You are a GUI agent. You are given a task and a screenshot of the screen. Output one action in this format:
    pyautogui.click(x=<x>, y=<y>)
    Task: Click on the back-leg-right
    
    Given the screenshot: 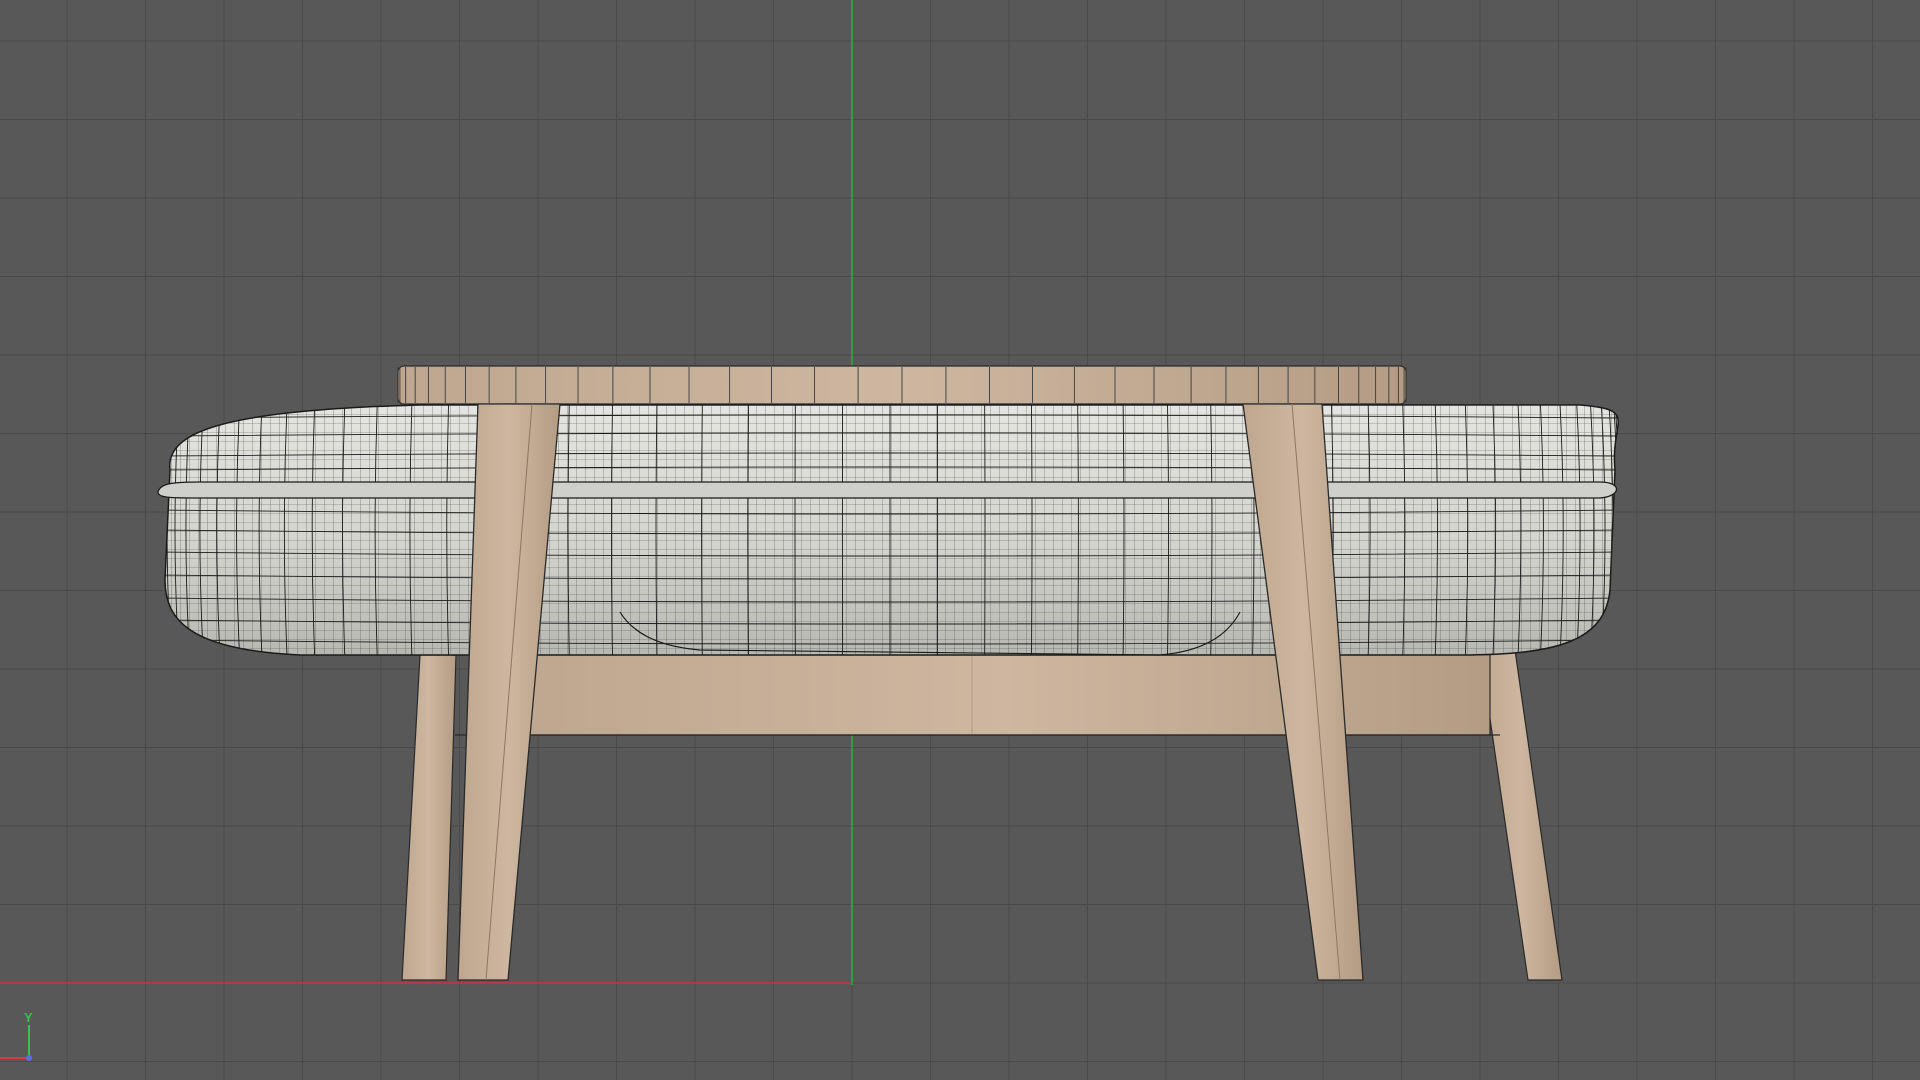 What is the action you would take?
    pyautogui.click(x=1521, y=815)
    